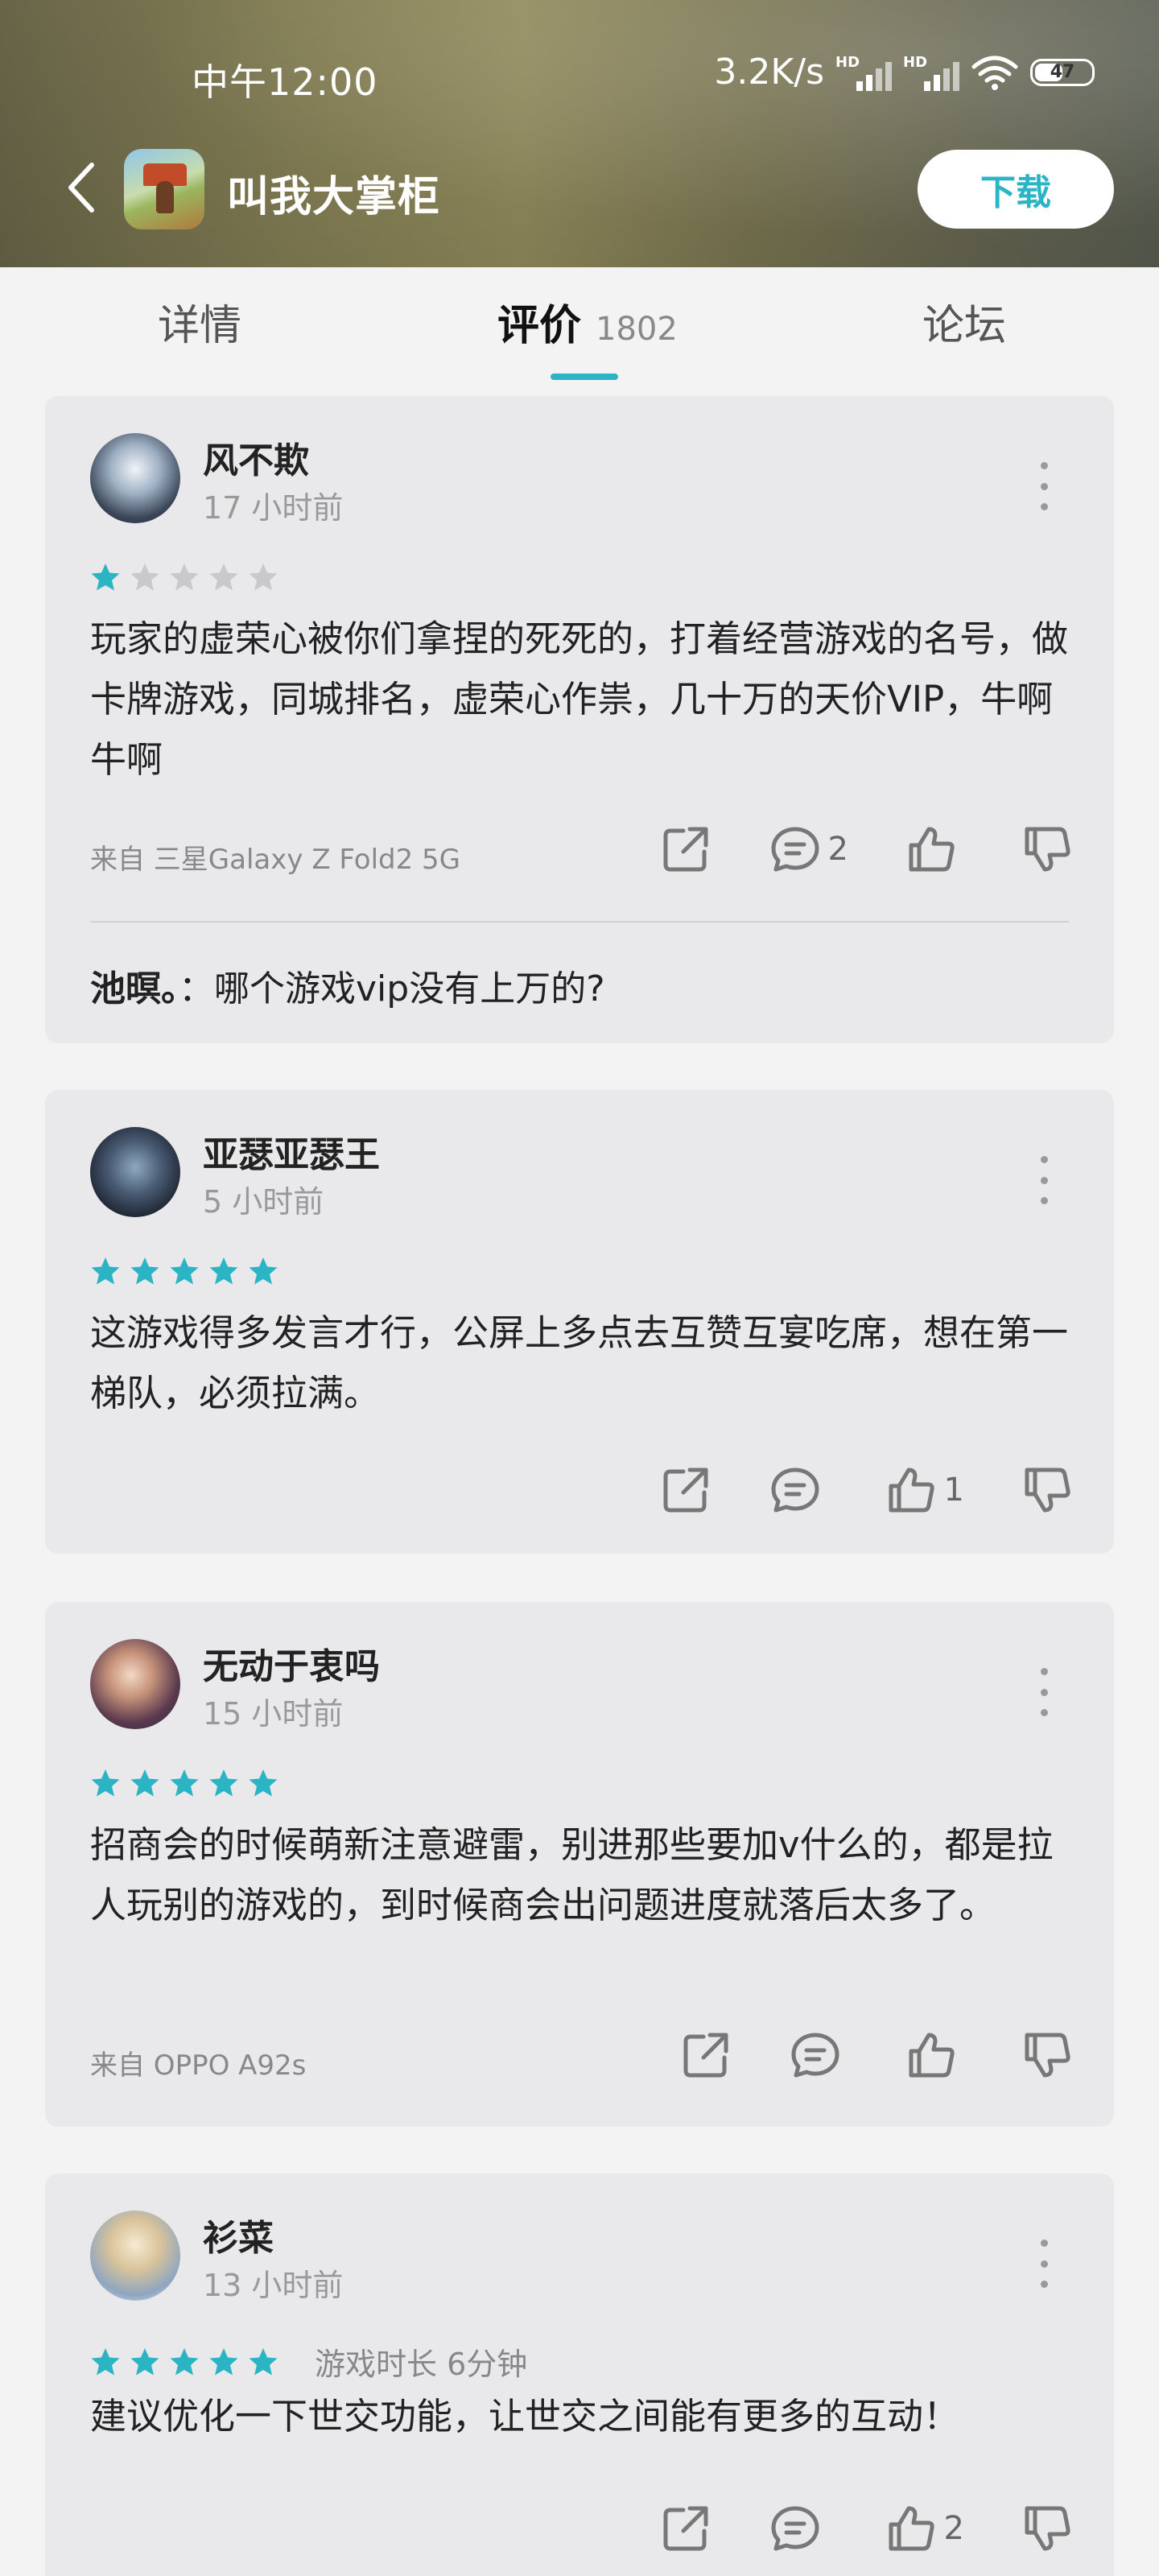 The width and height of the screenshot is (1159, 2576). I want to click on tab-indicator, so click(584, 377).